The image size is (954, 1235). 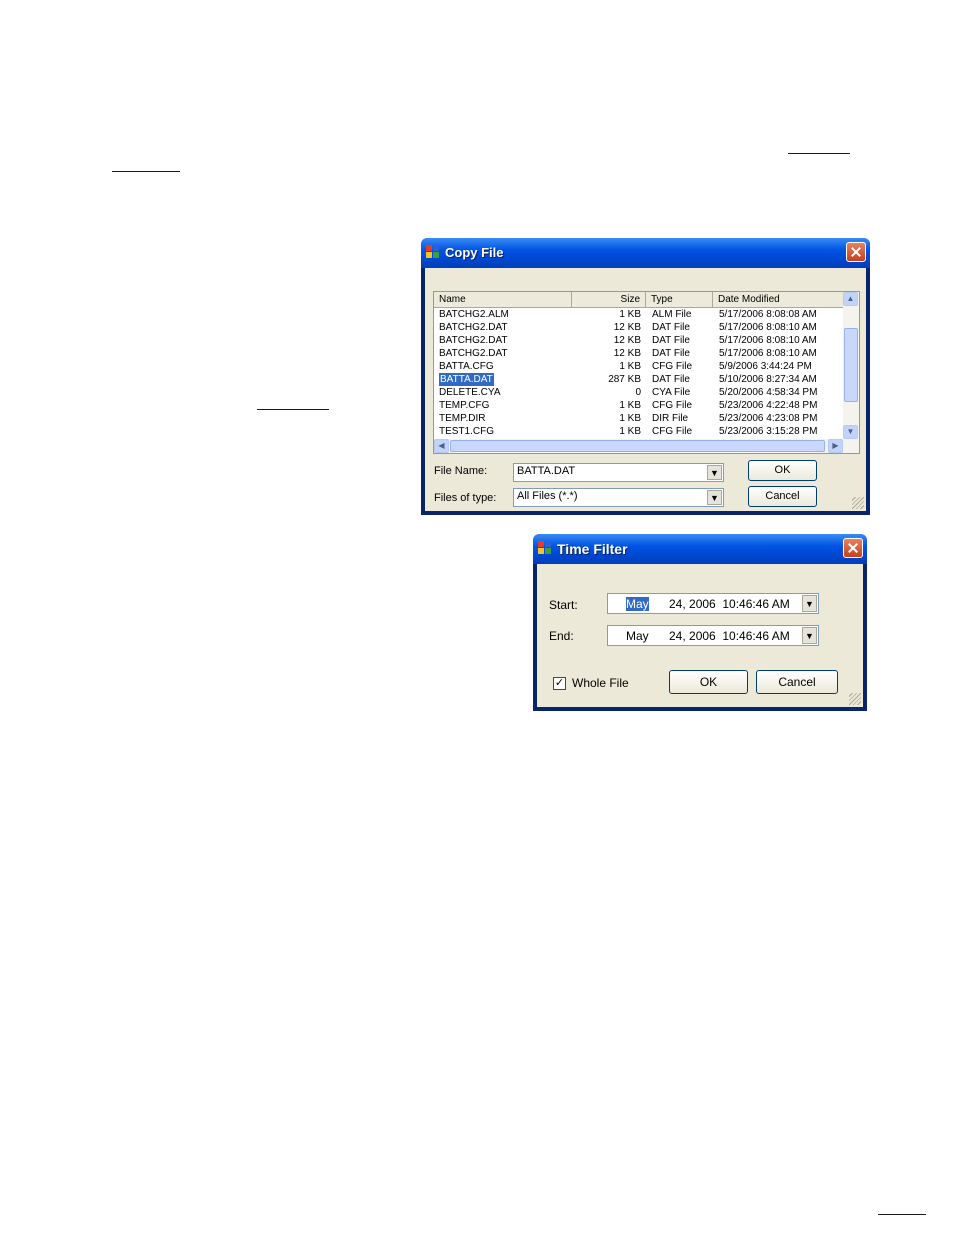 I want to click on vertical-scrollbar: ▲ ▼, so click(x=851, y=365).